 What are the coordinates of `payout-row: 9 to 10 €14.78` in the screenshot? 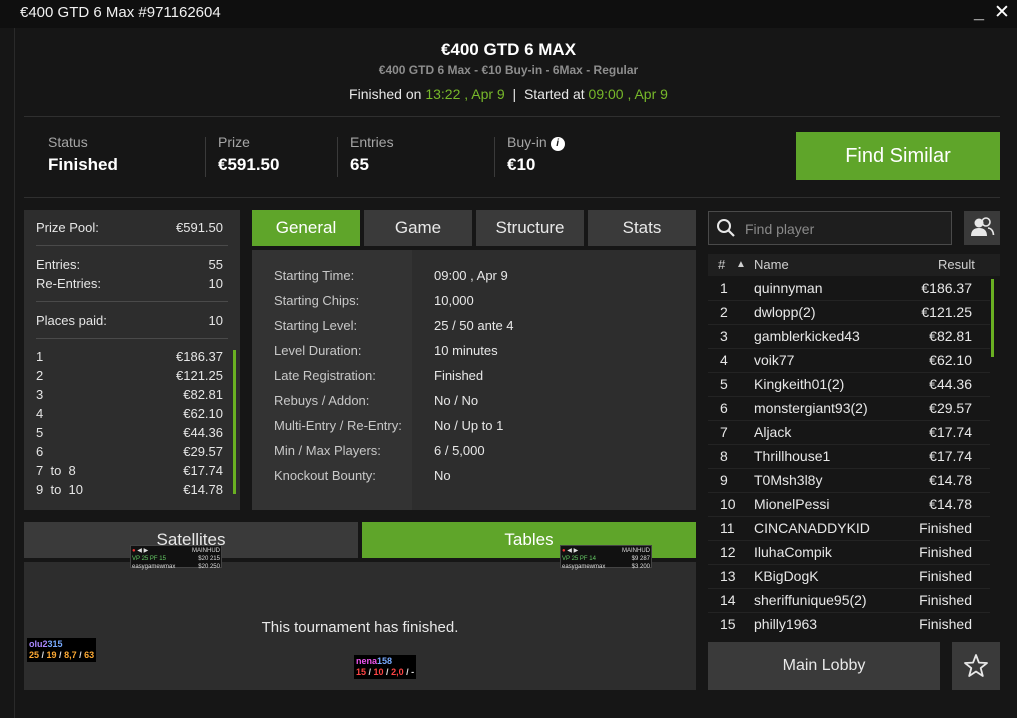 It's located at (129, 489).